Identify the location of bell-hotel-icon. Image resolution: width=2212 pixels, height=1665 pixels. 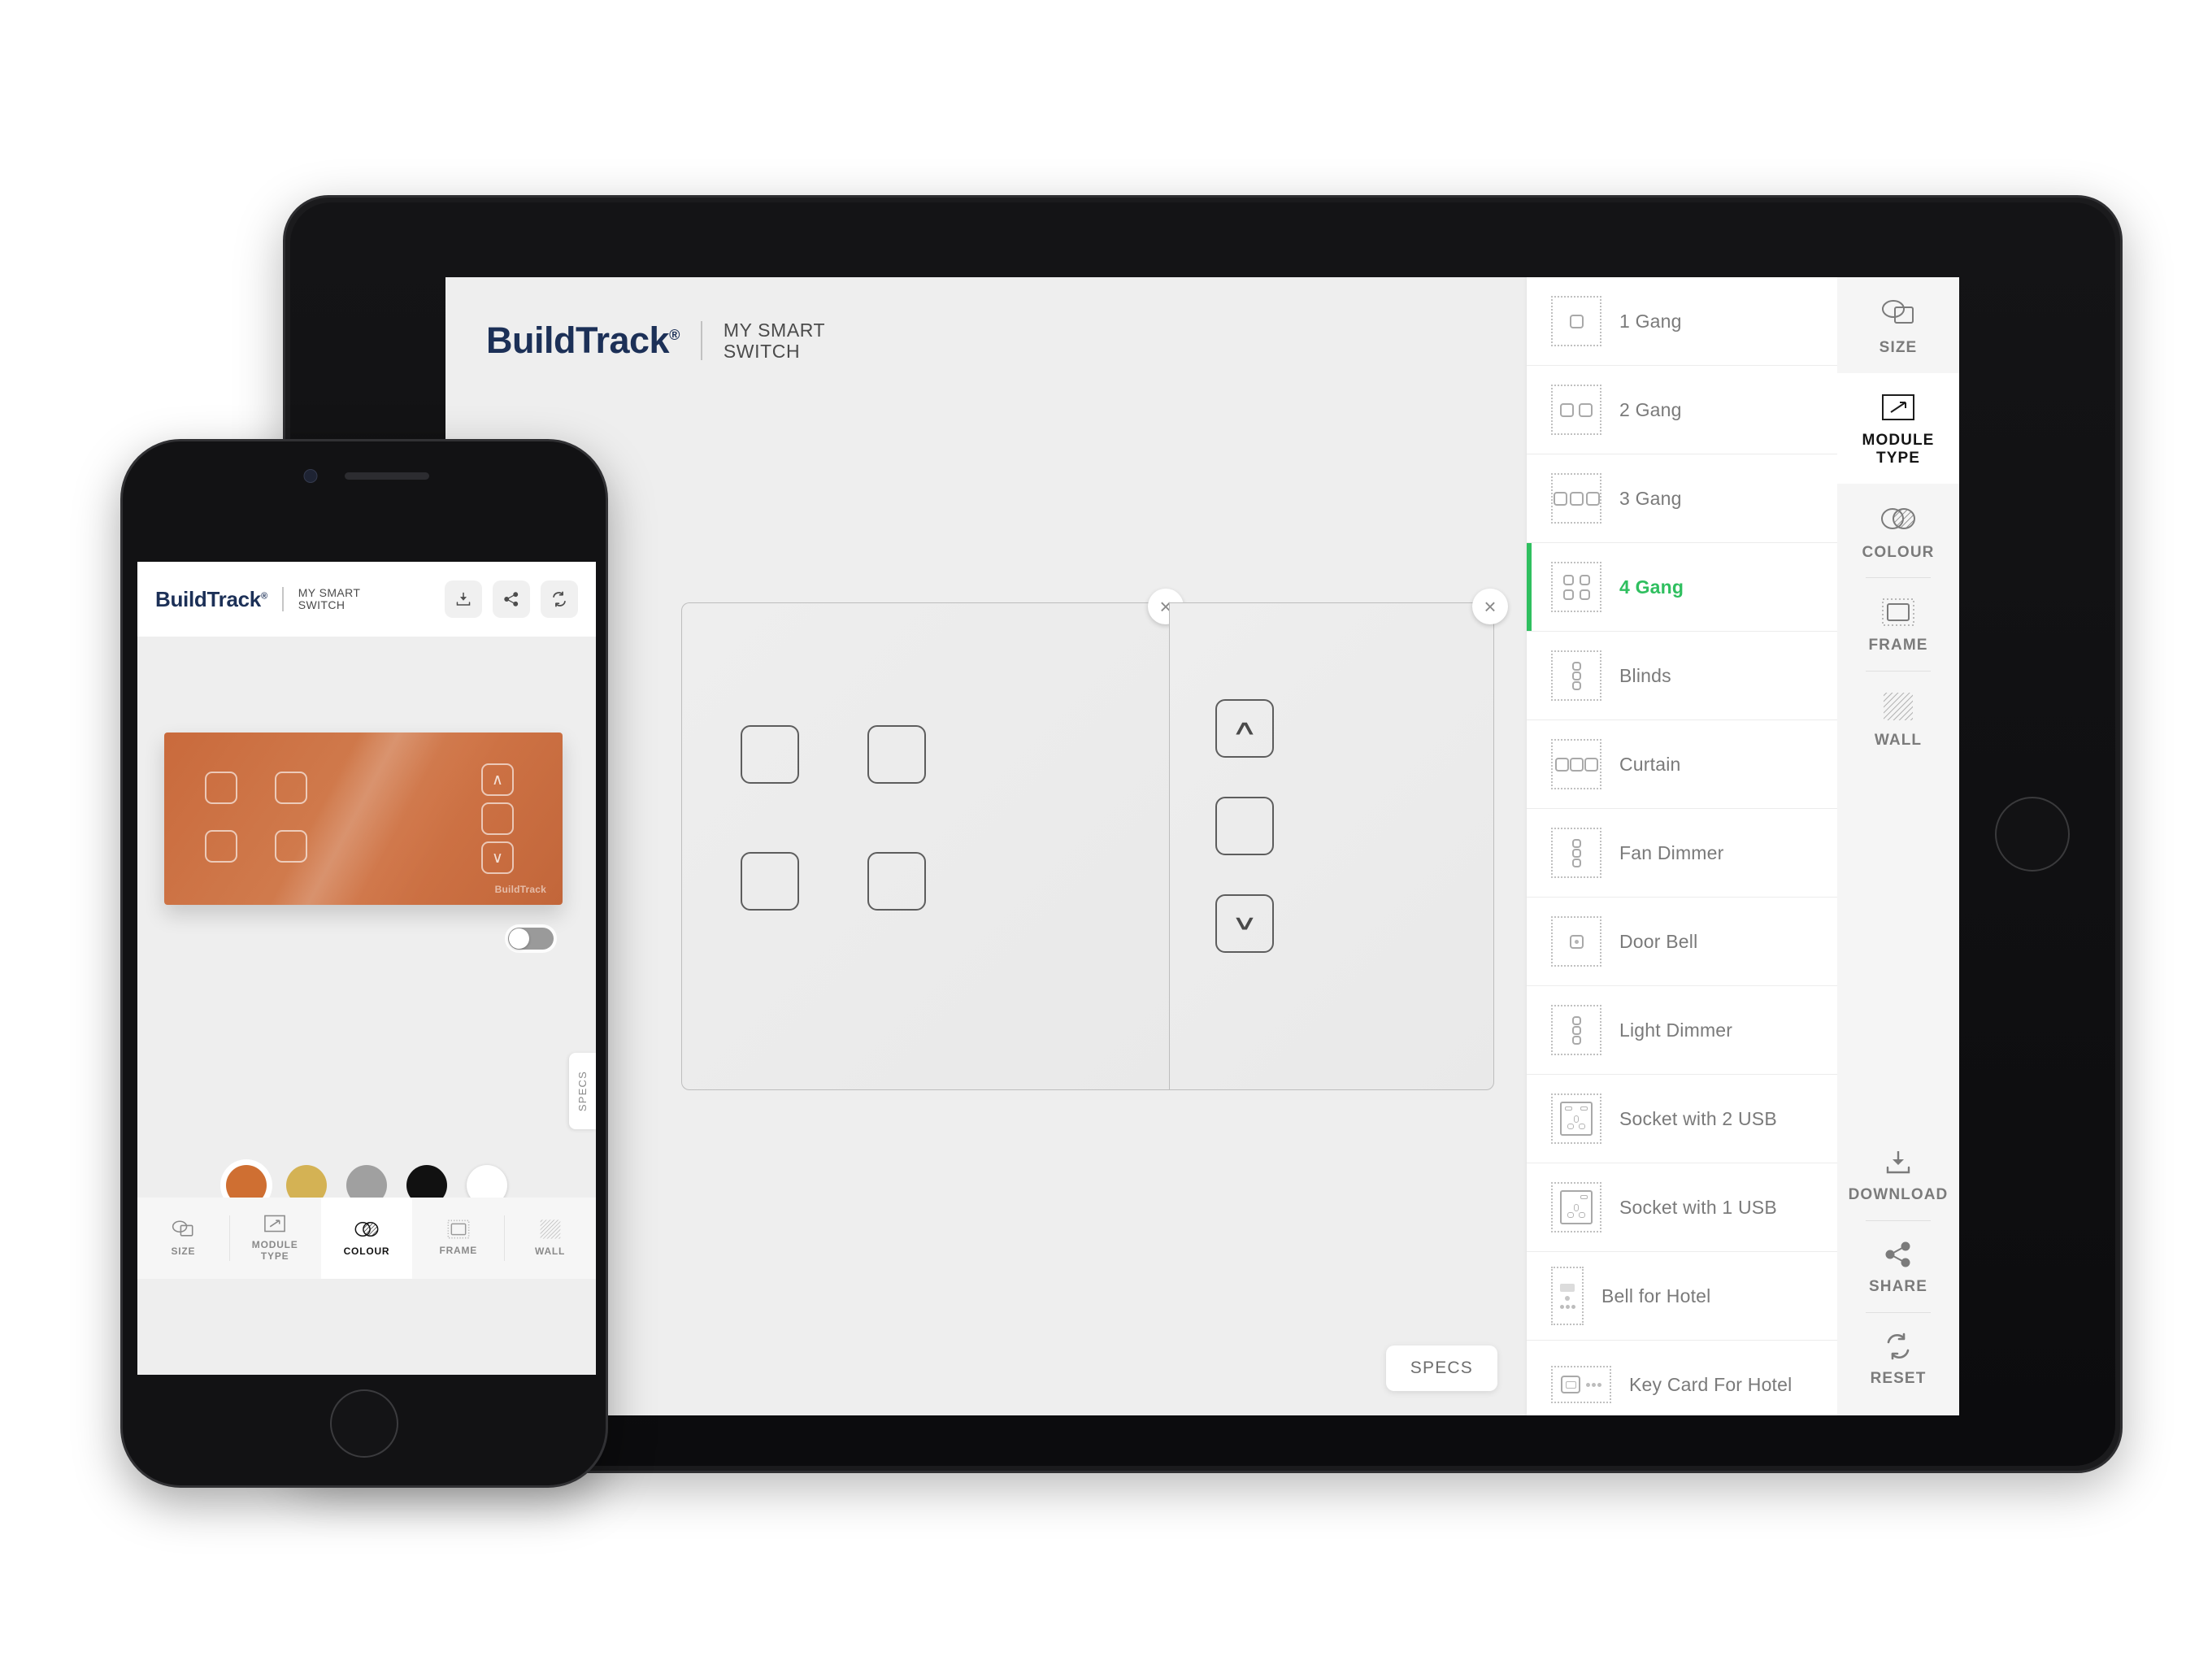
(1567, 1296).